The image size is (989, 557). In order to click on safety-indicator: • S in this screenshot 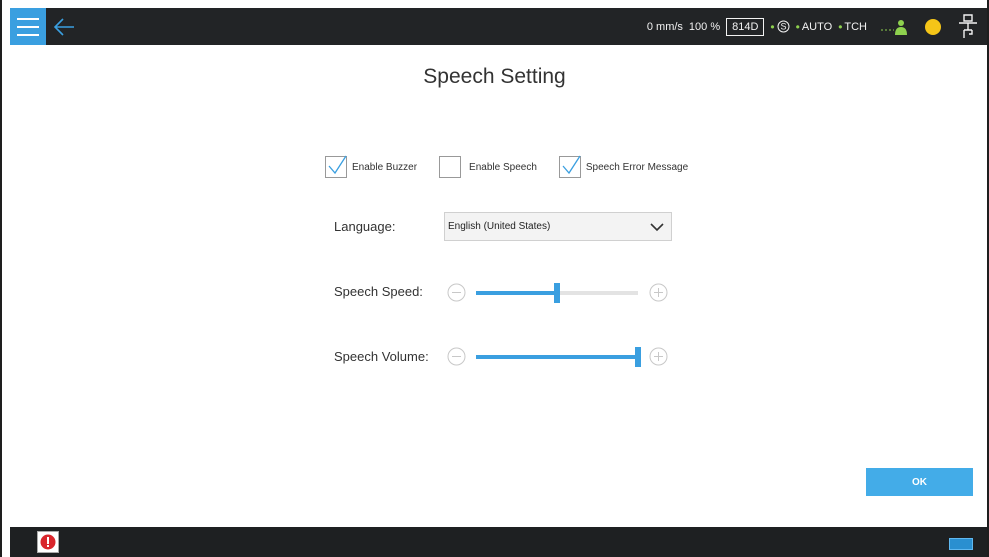, I will do `click(780, 26)`.